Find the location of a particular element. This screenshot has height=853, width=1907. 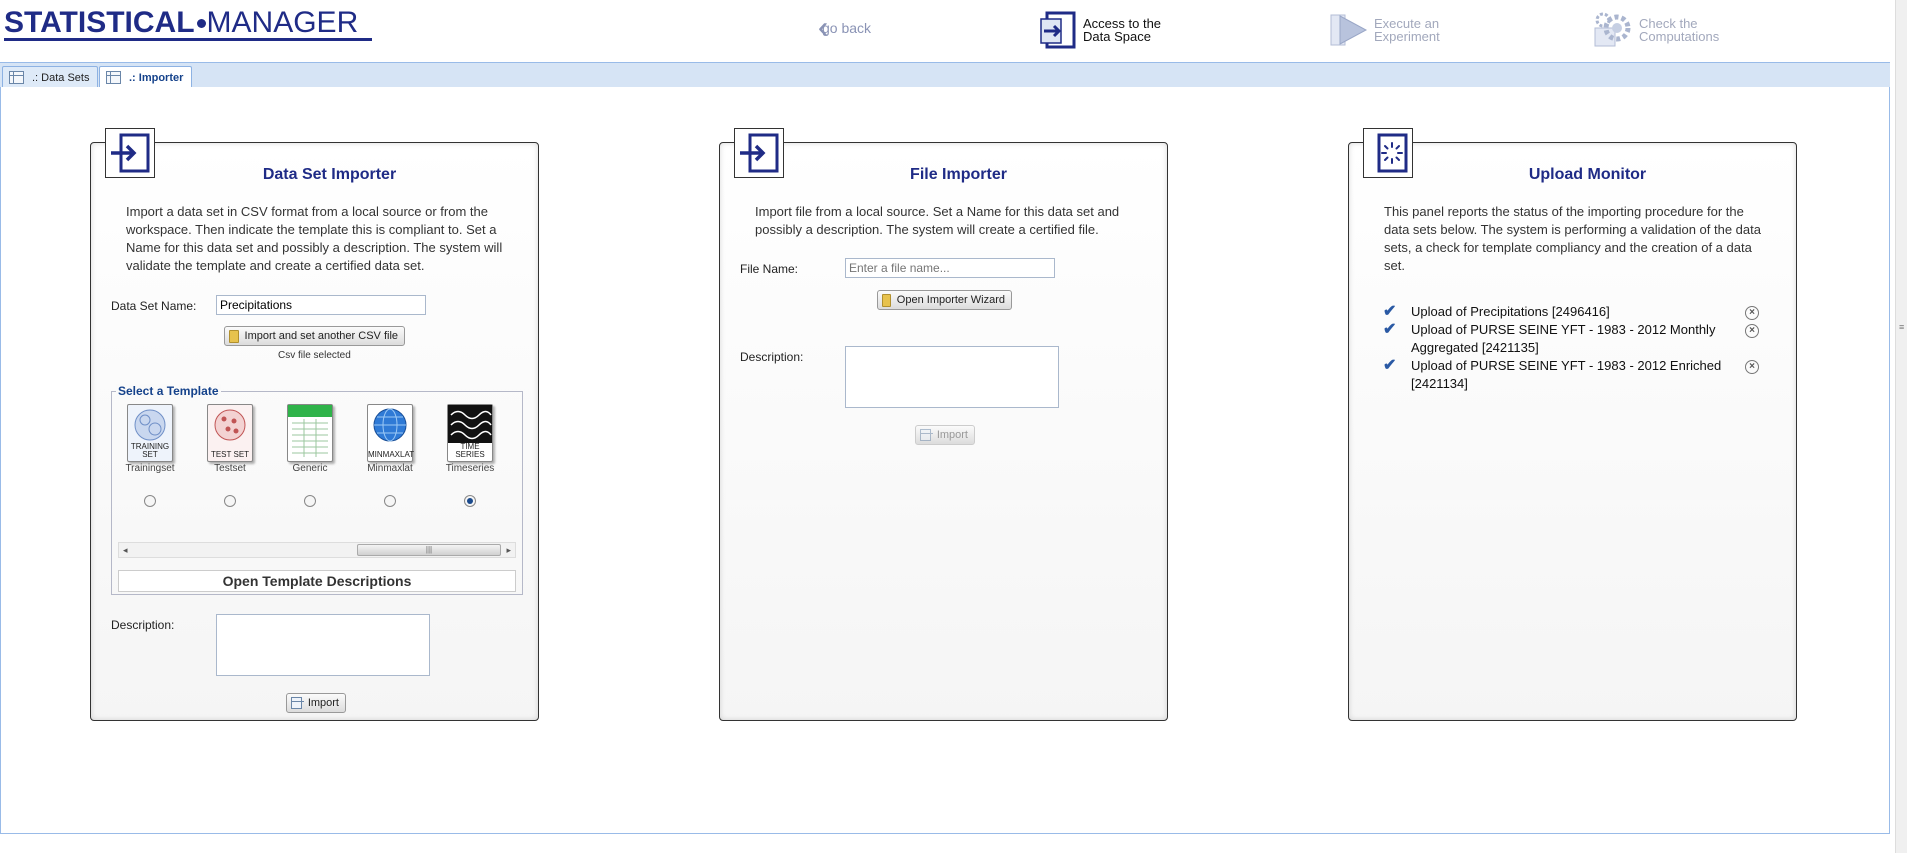

check-computations-link: Check the Computations is located at coordinates (1656, 30).